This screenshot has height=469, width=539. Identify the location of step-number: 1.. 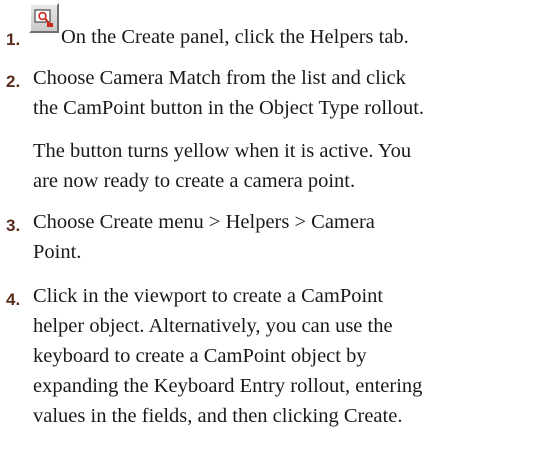
(13, 39).